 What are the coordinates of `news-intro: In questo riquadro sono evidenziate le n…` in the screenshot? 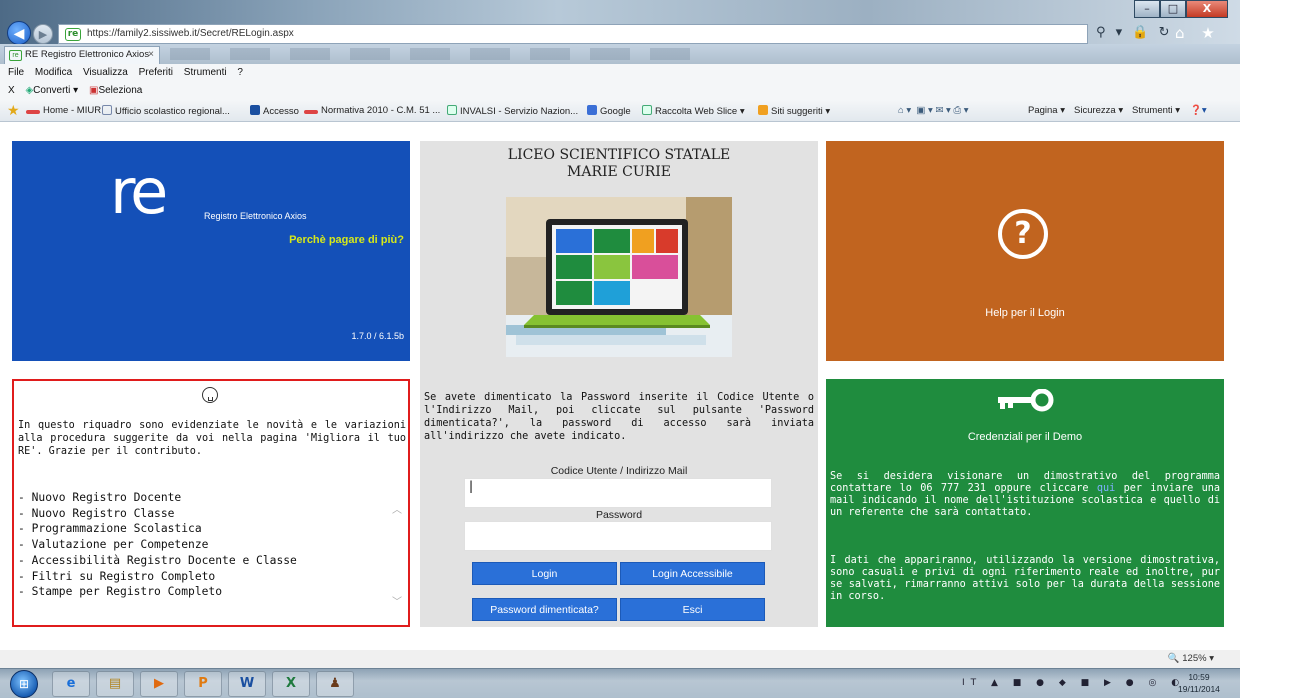 It's located at (212, 438).